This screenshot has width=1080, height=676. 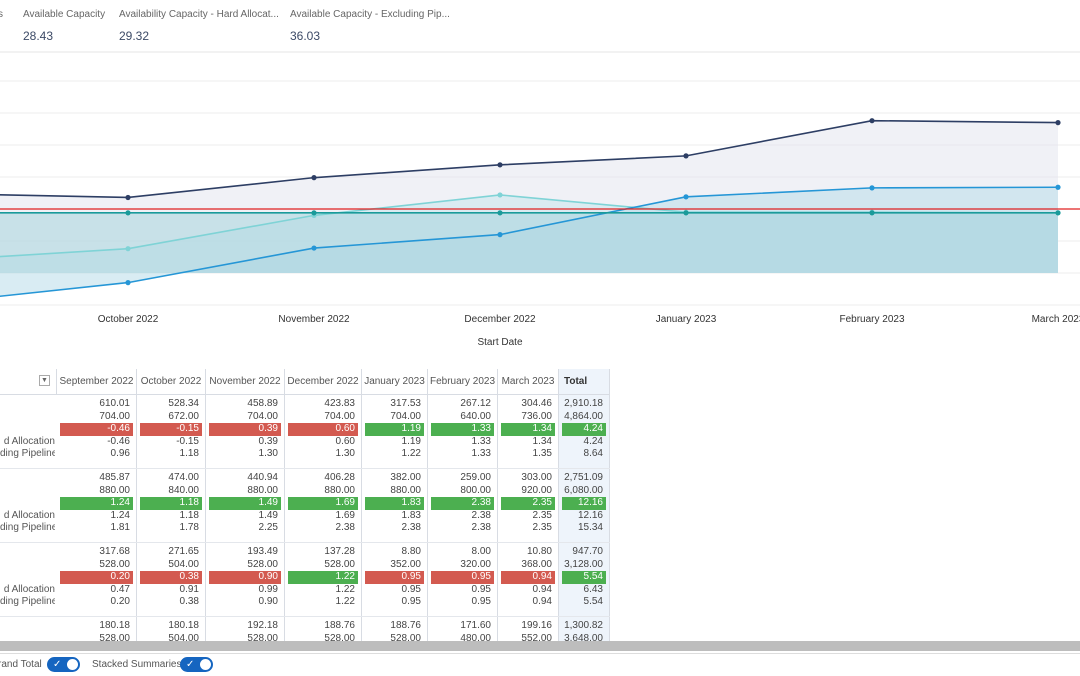 What do you see at coordinates (97, 382) in the screenshot?
I see `column-header: September 2022` at bounding box center [97, 382].